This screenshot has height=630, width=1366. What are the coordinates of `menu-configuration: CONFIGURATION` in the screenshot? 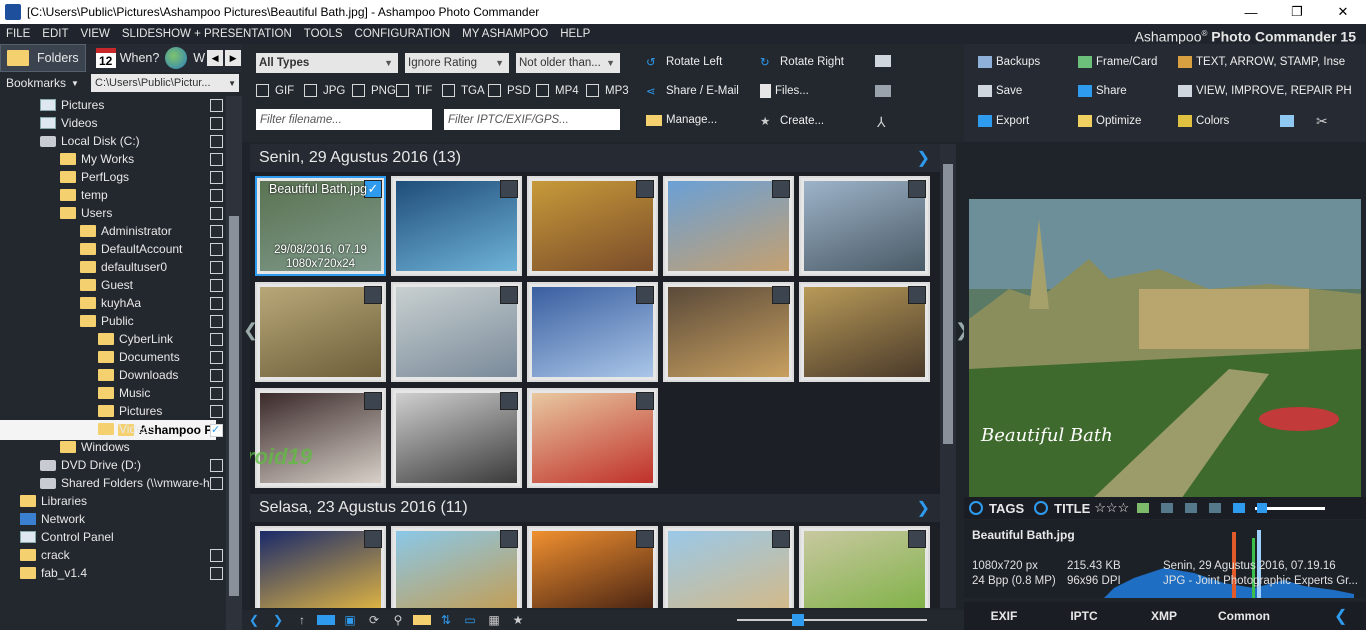 It's located at (403, 34).